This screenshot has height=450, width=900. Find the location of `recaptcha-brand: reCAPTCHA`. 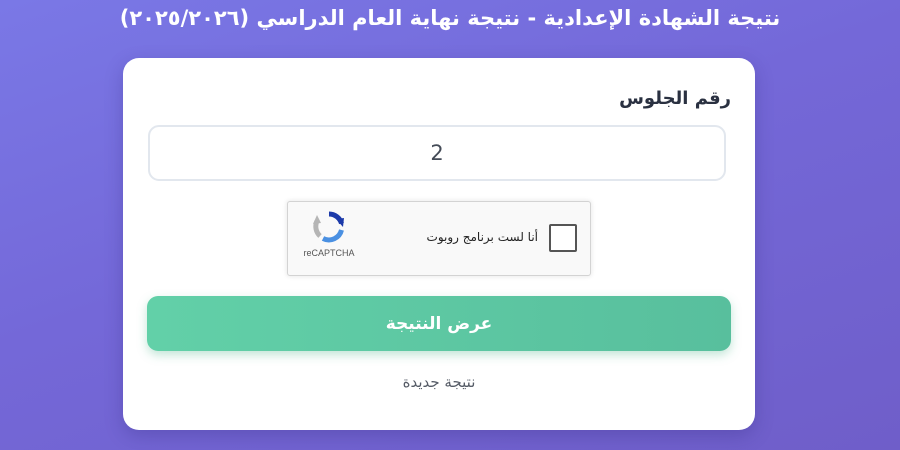

recaptcha-brand: reCAPTCHA is located at coordinates (329, 253).